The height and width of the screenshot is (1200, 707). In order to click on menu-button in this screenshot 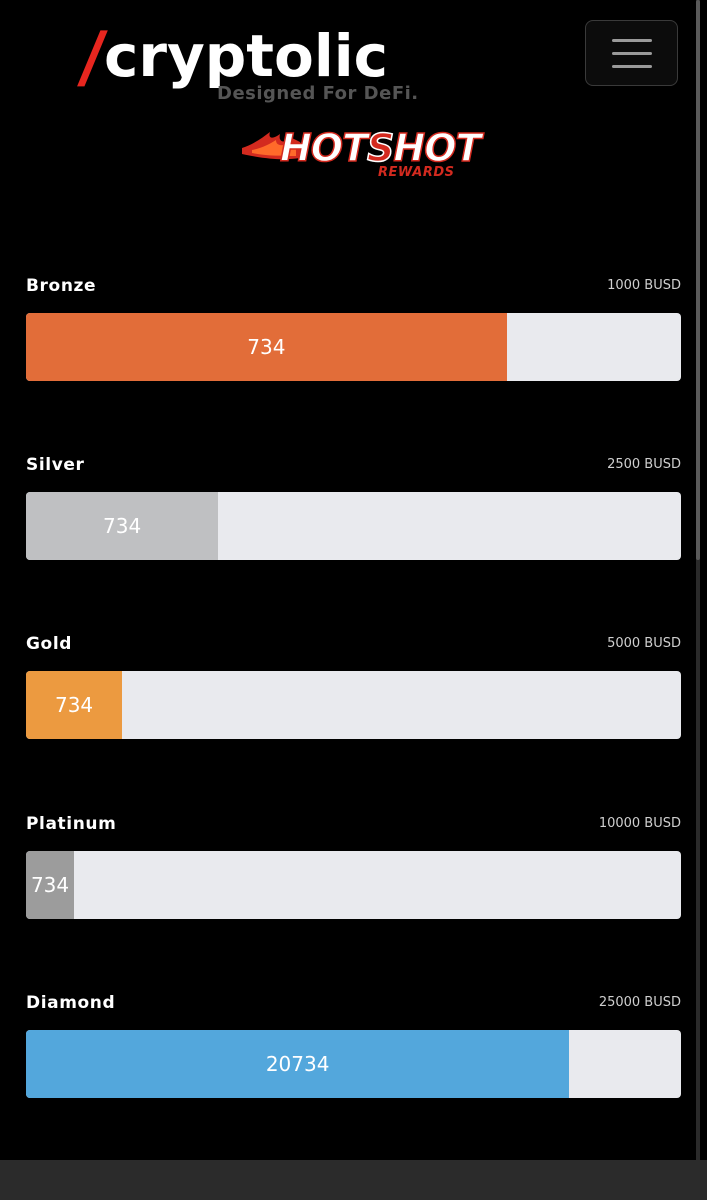, I will do `click(631, 53)`.